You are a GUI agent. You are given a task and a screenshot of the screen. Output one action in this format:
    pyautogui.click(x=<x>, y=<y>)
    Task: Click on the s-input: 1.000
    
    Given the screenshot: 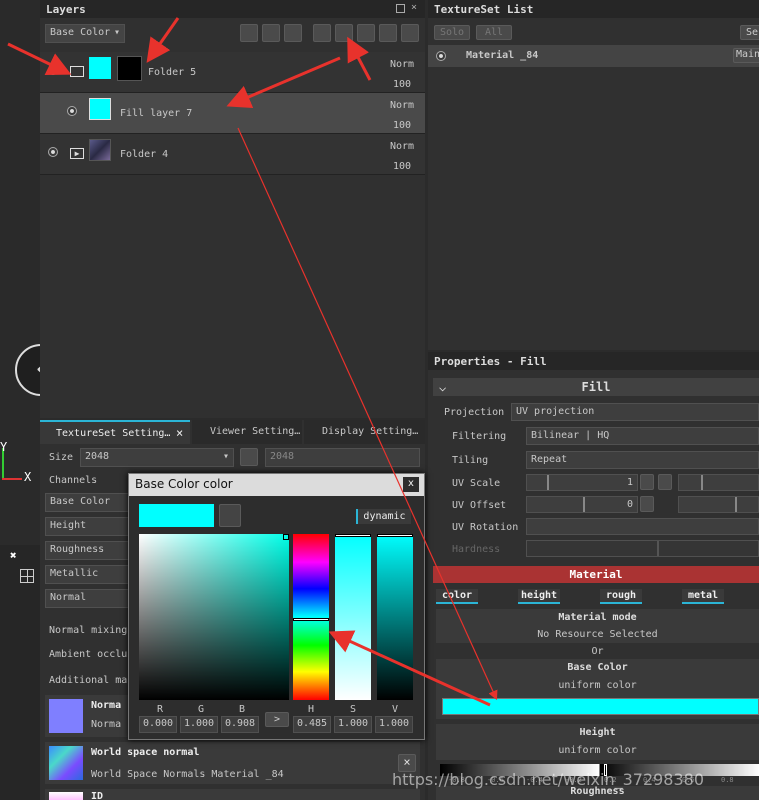 What is the action you would take?
    pyautogui.click(x=353, y=724)
    